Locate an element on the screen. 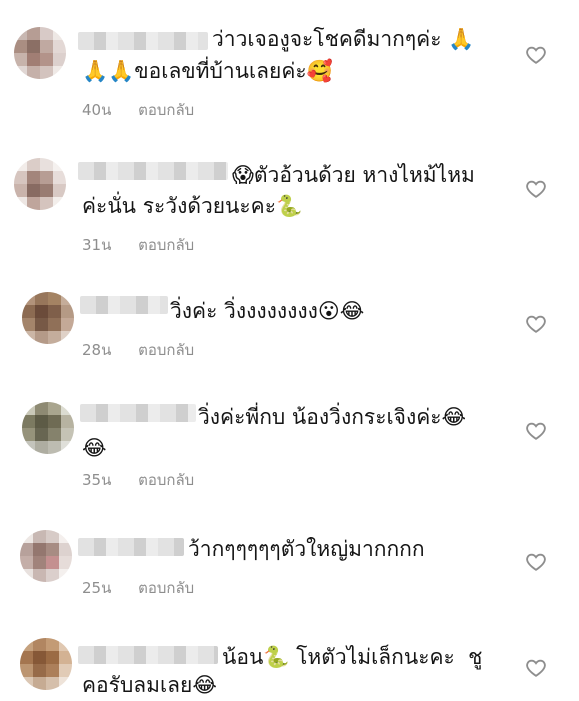 The height and width of the screenshot is (701, 579). comment-meta: 35น ตอบกลับ is located at coordinates (138, 480).